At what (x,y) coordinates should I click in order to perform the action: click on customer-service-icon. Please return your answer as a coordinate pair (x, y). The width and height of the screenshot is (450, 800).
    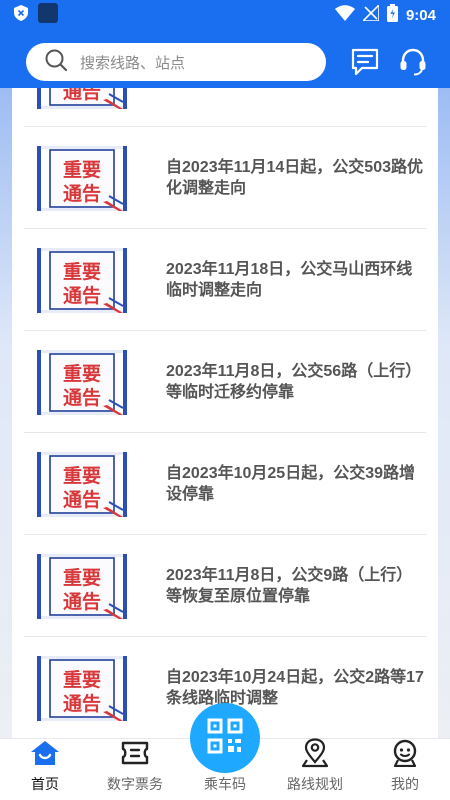
    Looking at the image, I should click on (413, 62).